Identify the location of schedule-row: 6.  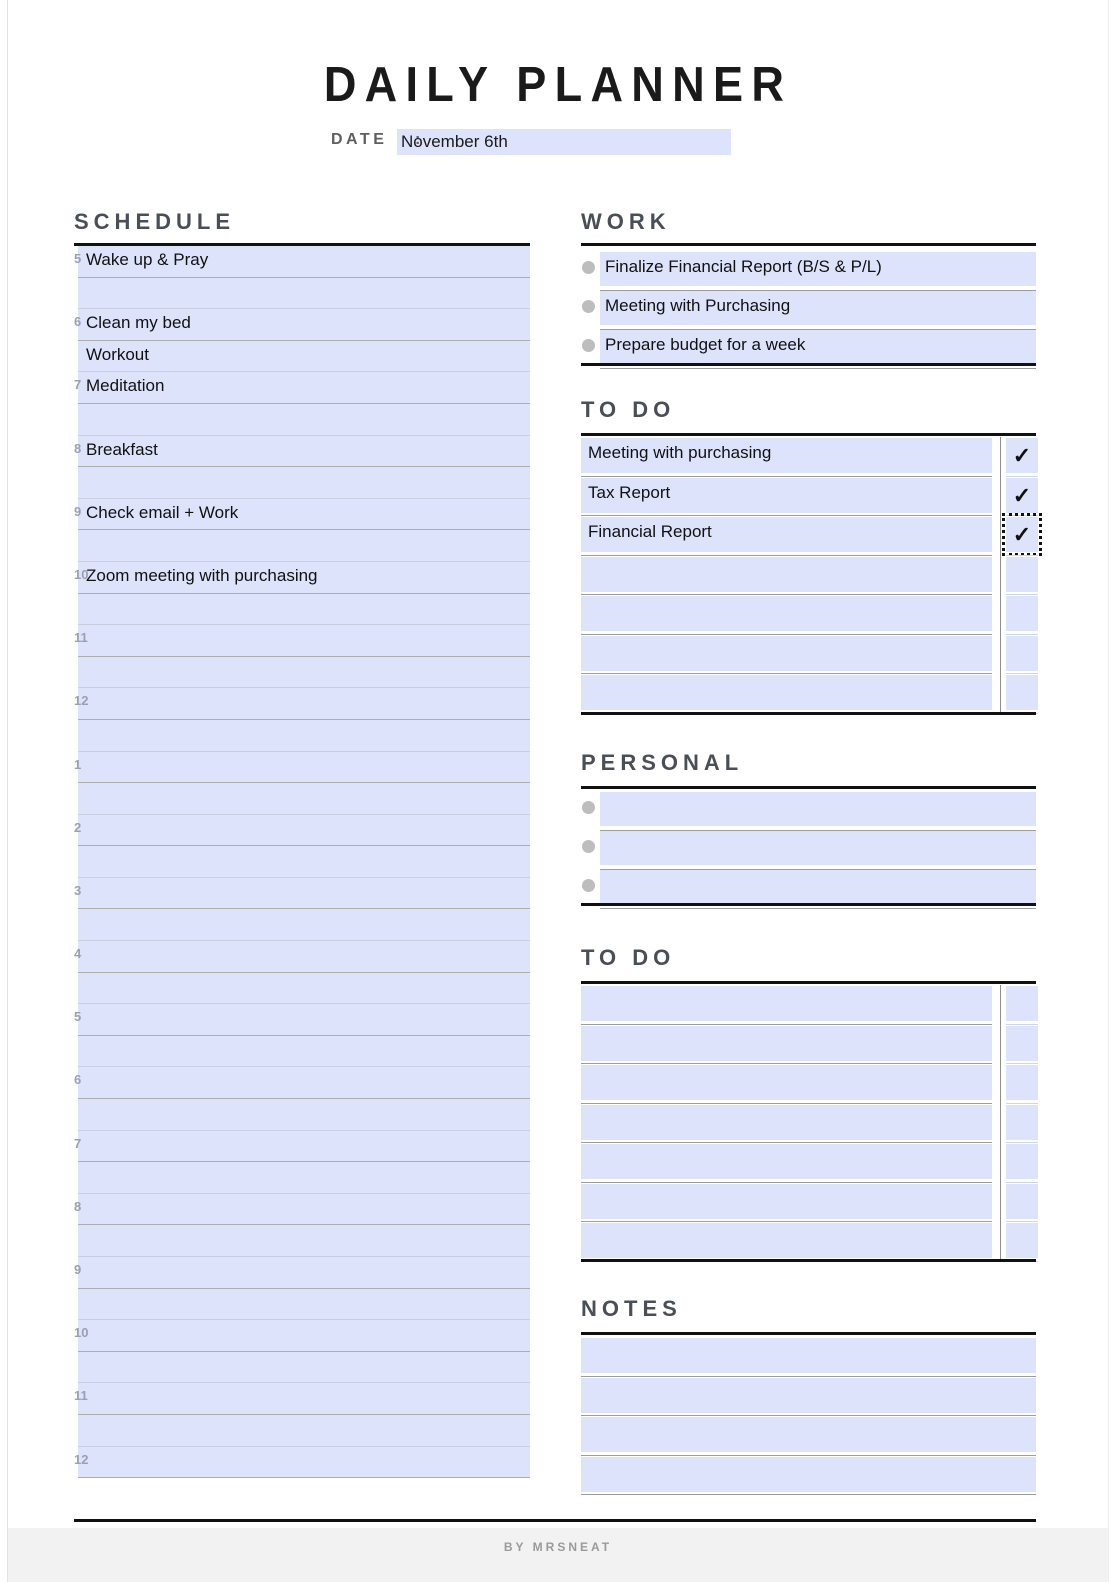
(302, 1083).